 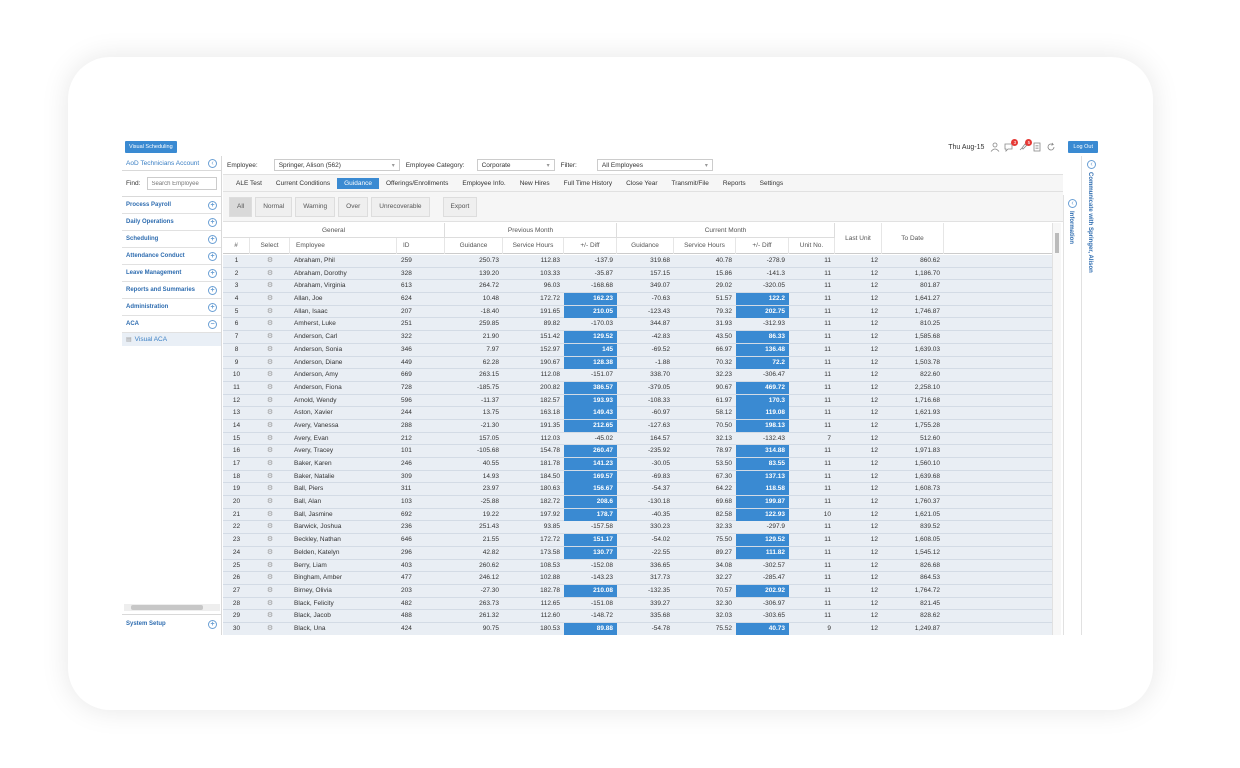 What do you see at coordinates (812, 246) in the screenshot?
I see `col-unit-no: Unit No.` at bounding box center [812, 246].